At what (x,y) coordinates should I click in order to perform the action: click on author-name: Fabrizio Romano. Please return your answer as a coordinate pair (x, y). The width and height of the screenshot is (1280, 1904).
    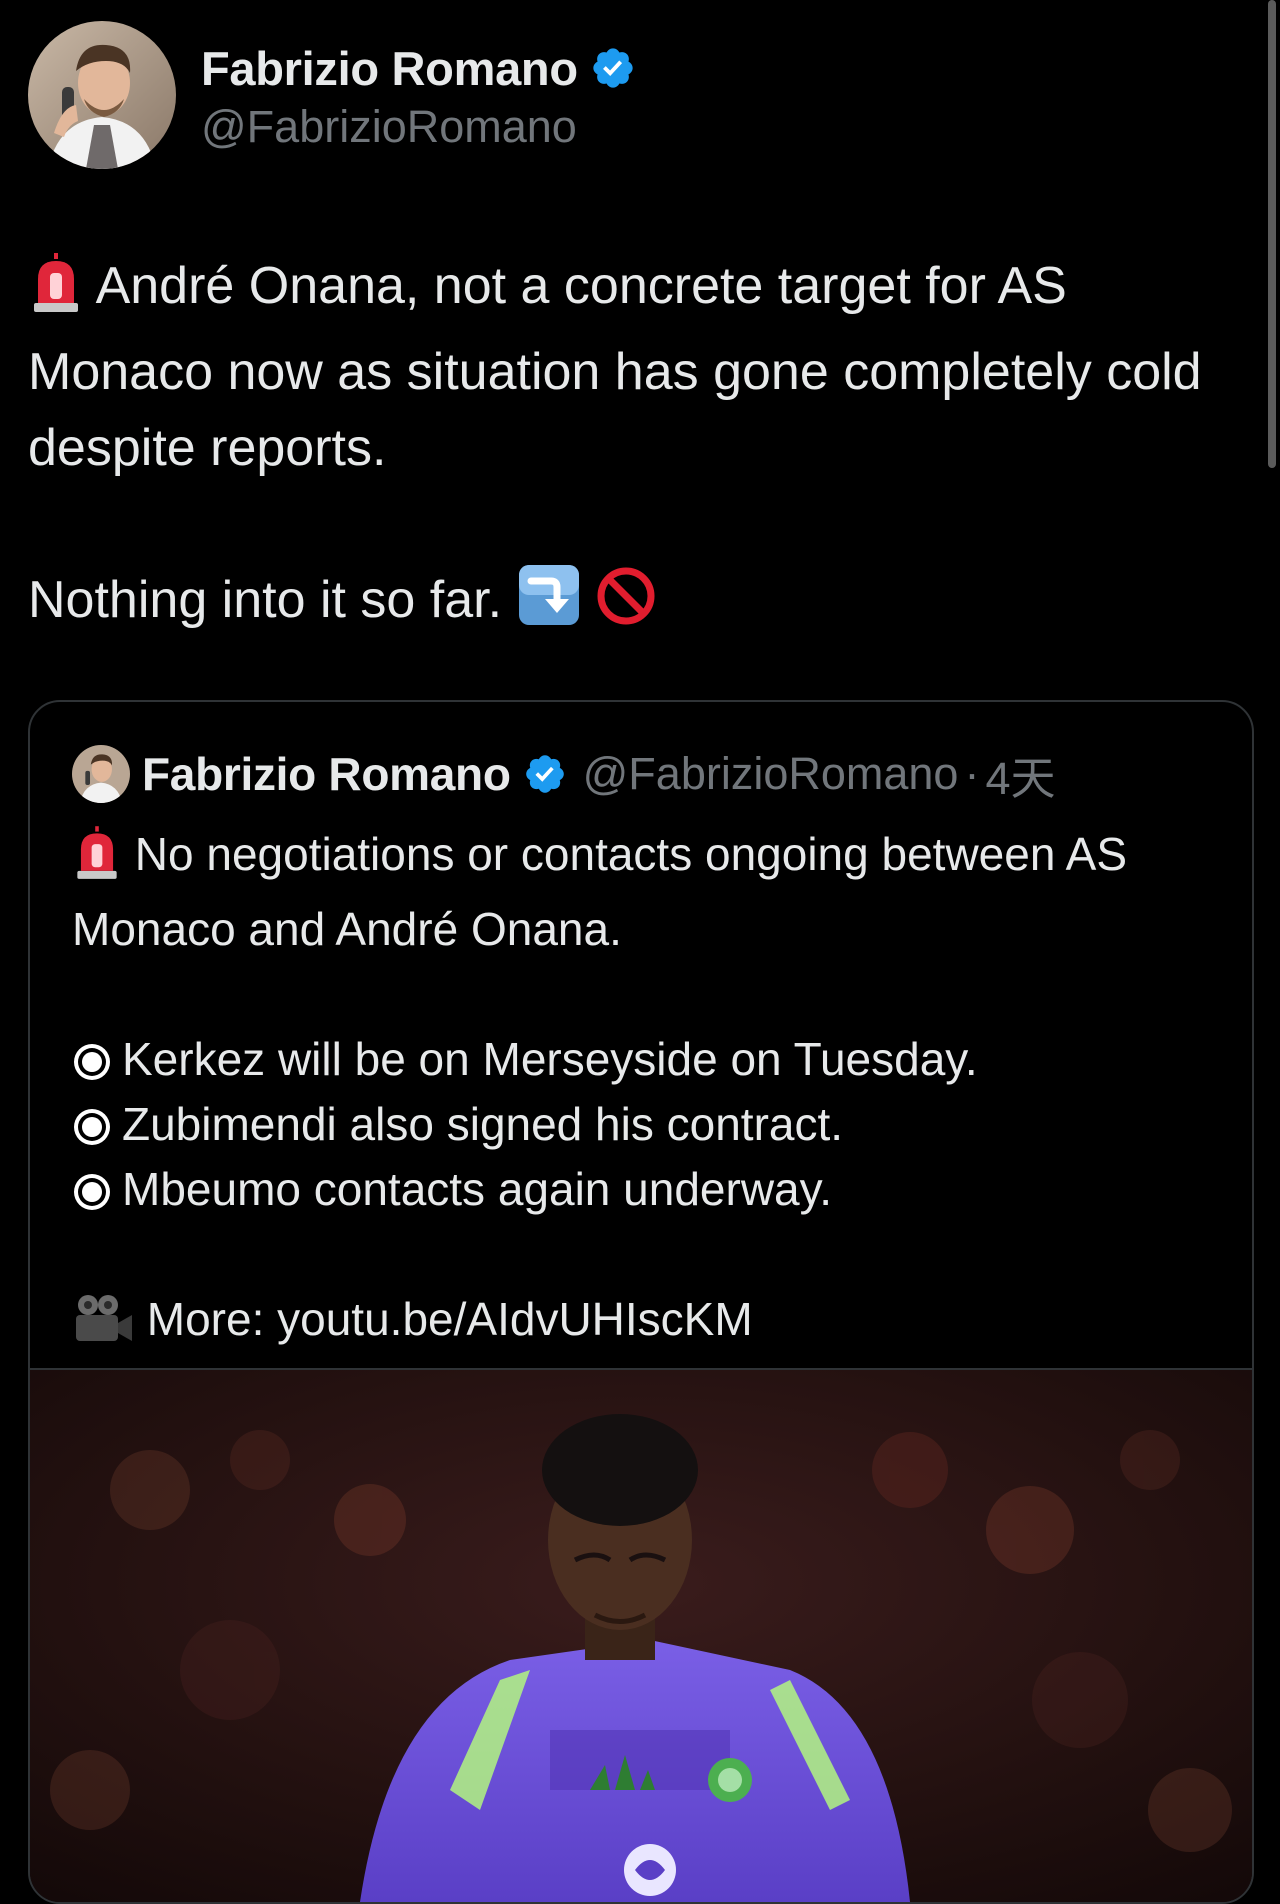
    Looking at the image, I should click on (389, 68).